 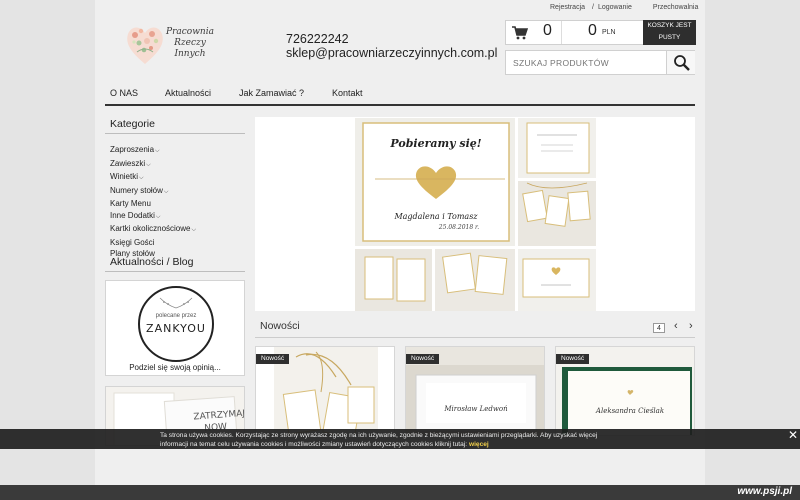 I want to click on category-item-zaproszenia: Zaproszenia⌵, so click(x=153, y=151).